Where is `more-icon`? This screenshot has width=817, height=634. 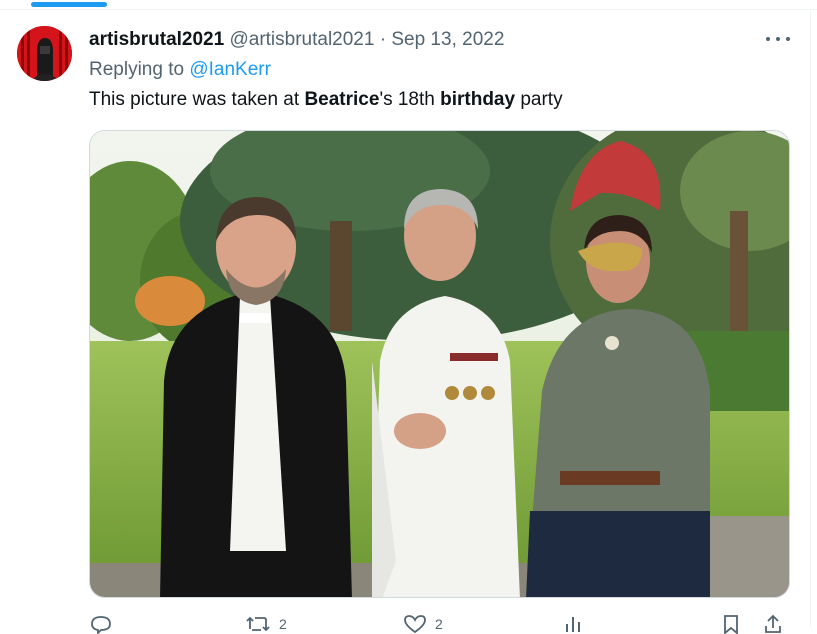 more-icon is located at coordinates (778, 39).